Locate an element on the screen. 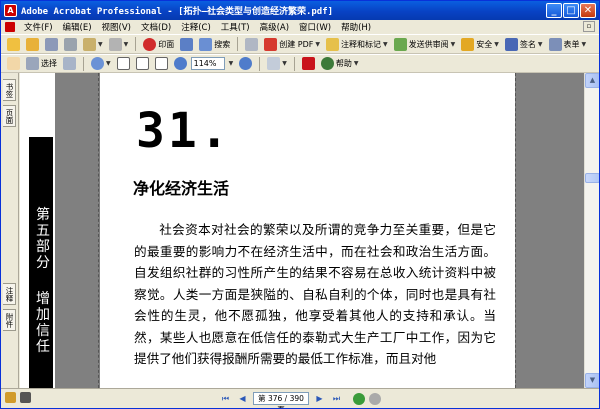  print-doc-button: 印面 is located at coordinates (158, 44).